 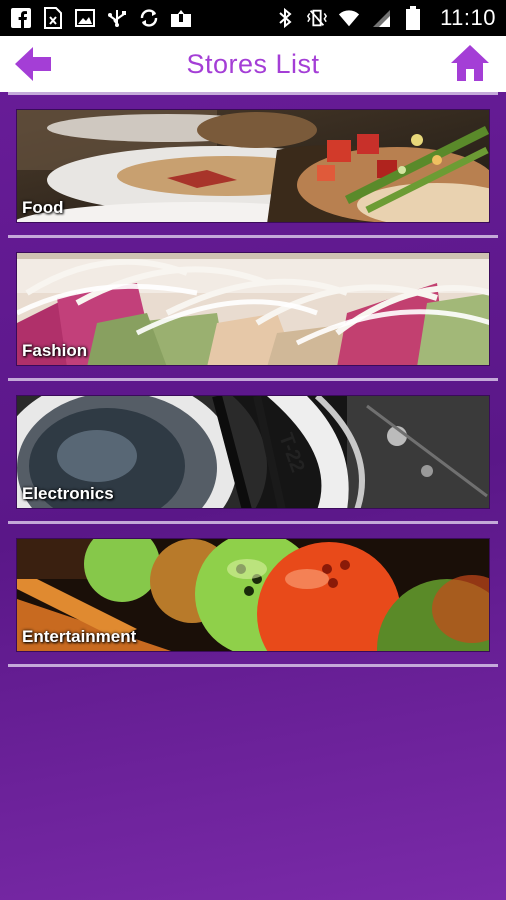 I want to click on store-card-entertainment: Entertainment, so click(x=253, y=595).